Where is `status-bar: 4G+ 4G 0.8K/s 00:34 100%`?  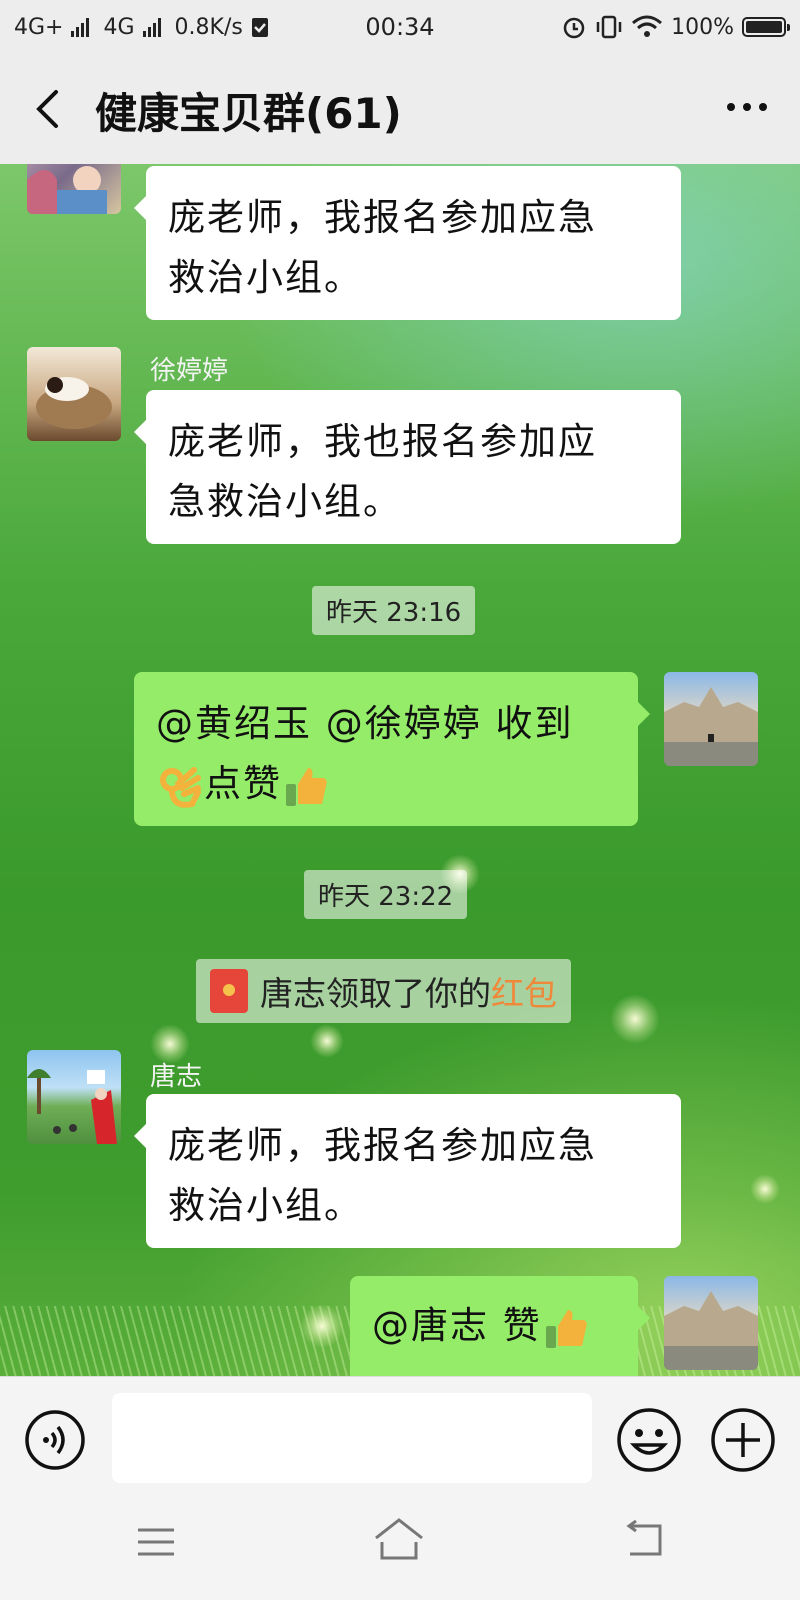 status-bar: 4G+ 4G 0.8K/s 00:34 100% is located at coordinates (400, 27).